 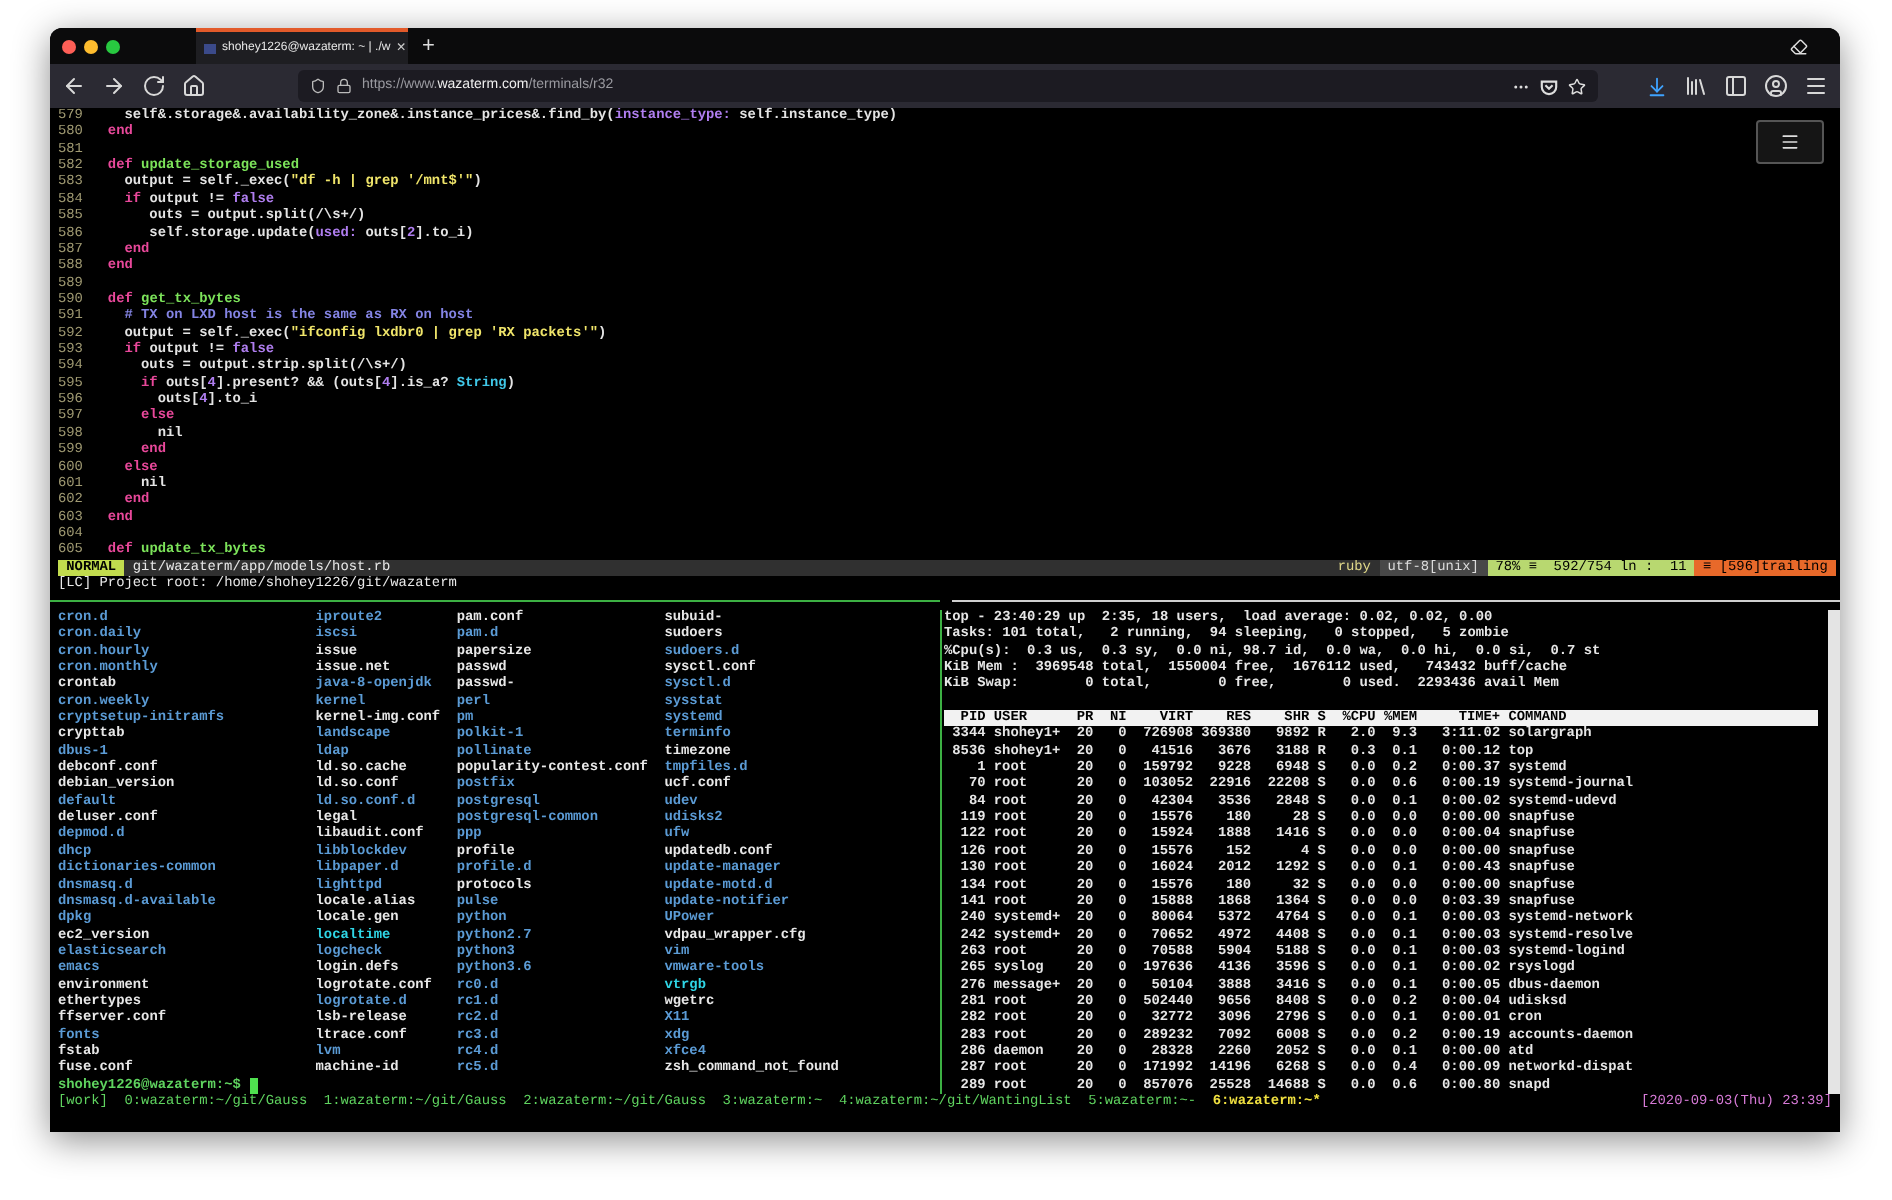 What do you see at coordinates (154, 86) in the screenshot?
I see `reload-icon` at bounding box center [154, 86].